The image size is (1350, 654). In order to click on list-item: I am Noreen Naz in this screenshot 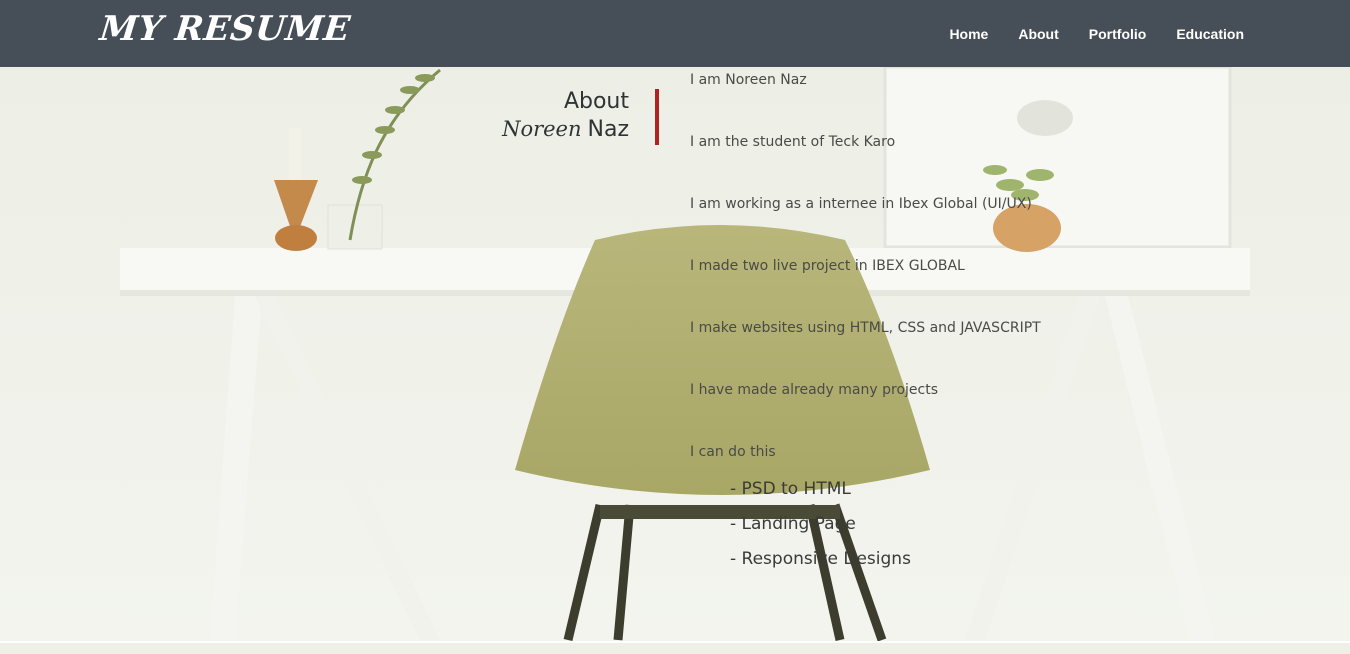, I will do `click(748, 80)`.